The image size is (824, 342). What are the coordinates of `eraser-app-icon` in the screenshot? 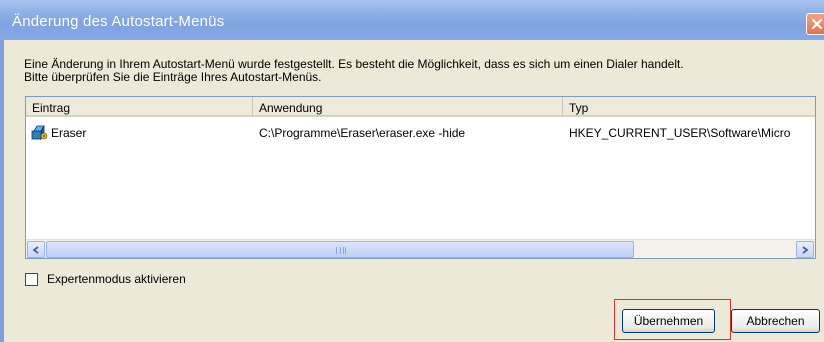 It's located at (39, 133).